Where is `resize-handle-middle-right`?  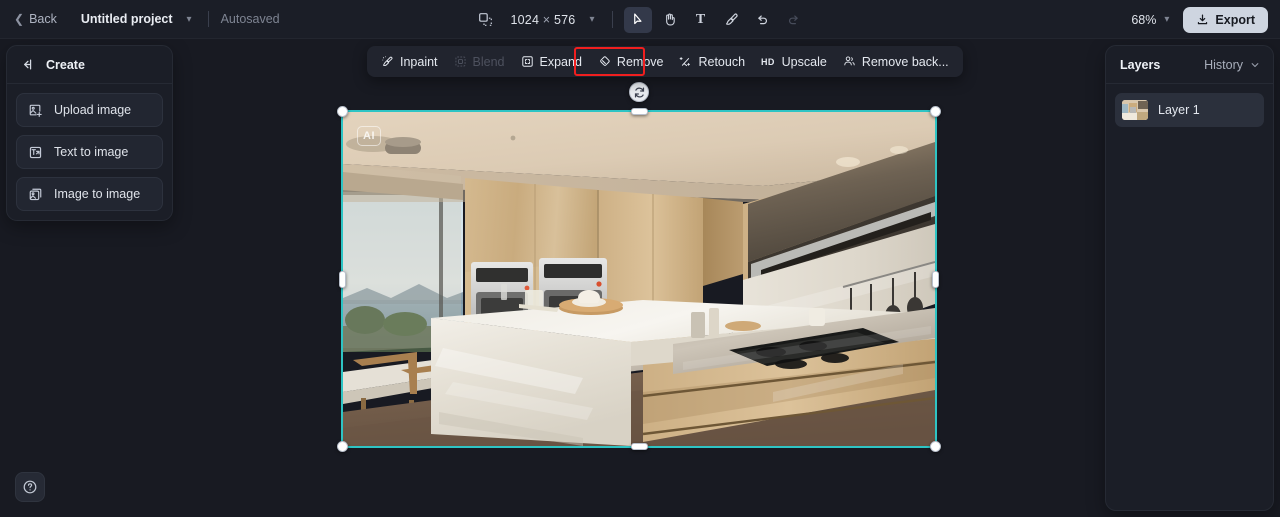
resize-handle-middle-right is located at coordinates (935, 279).